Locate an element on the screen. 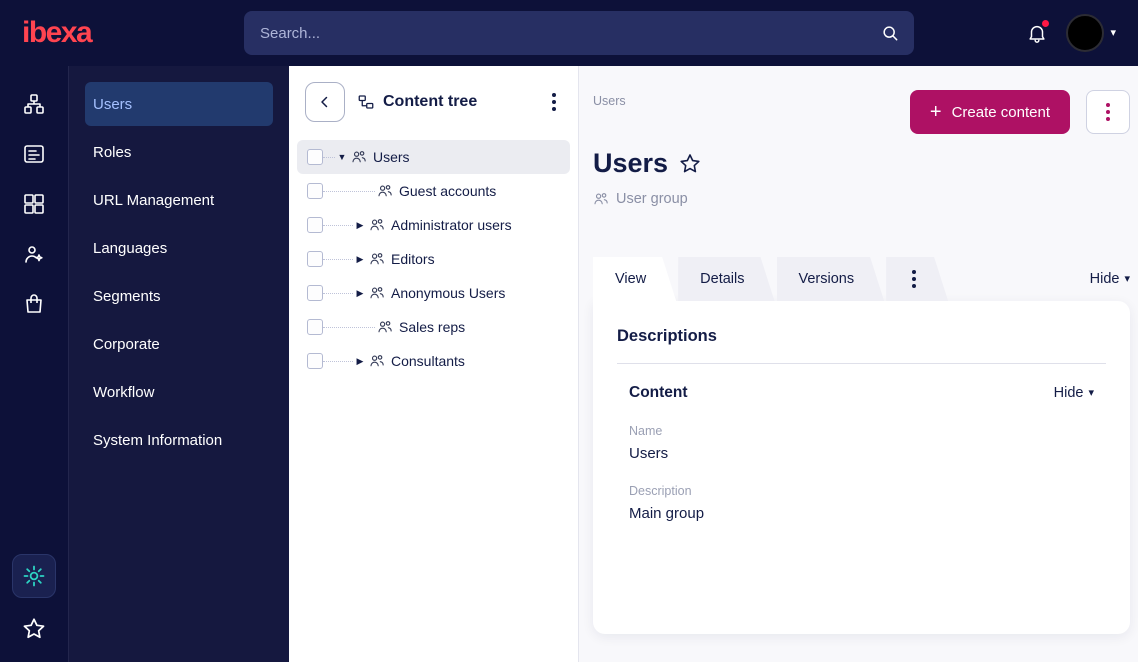 The height and width of the screenshot is (662, 1138). content-tree-header: Content tree is located at coordinates (433, 99).